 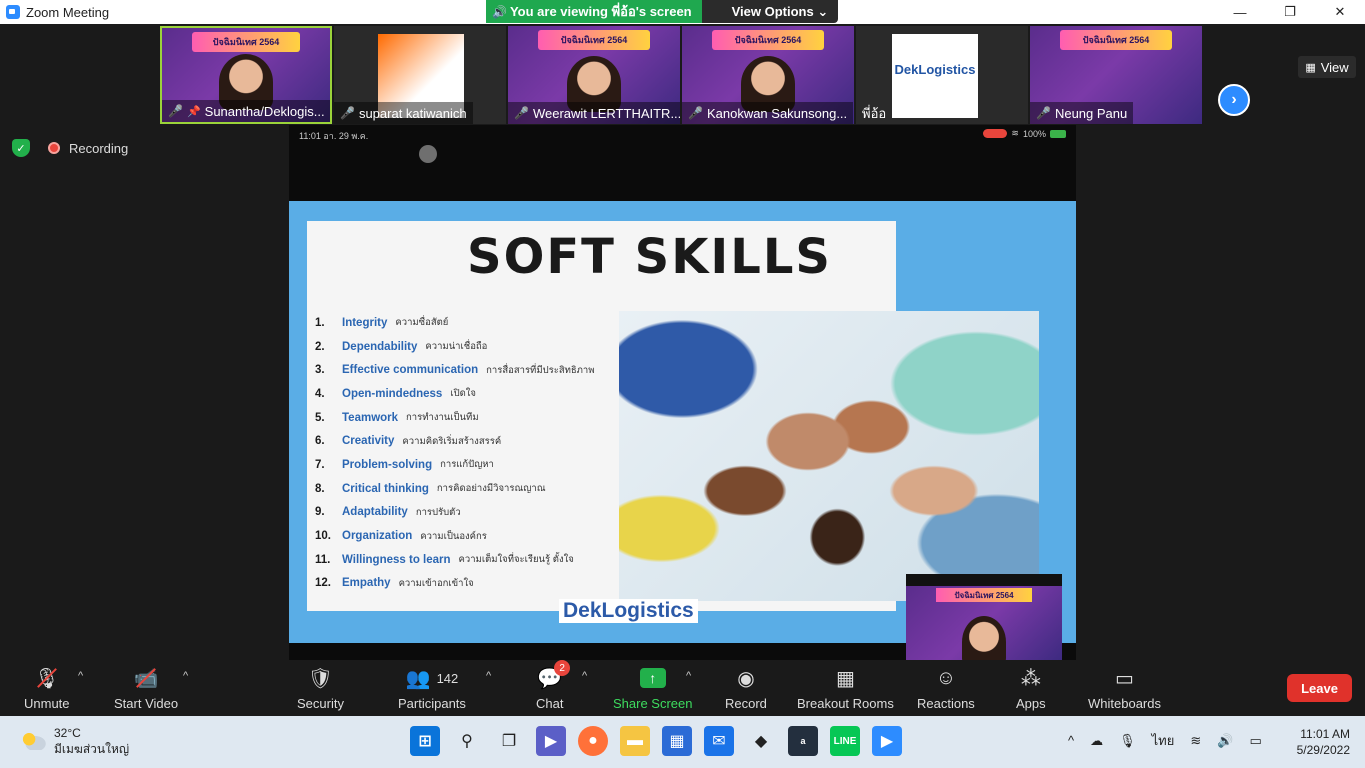 I want to click on participants-count: 142, so click(x=447, y=678).